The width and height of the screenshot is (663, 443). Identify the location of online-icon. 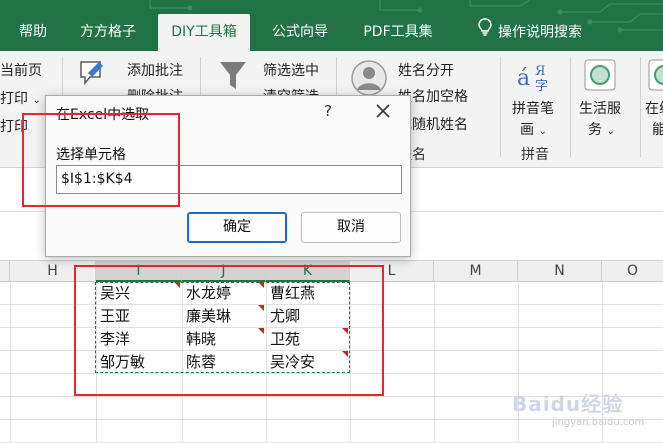
(655, 77).